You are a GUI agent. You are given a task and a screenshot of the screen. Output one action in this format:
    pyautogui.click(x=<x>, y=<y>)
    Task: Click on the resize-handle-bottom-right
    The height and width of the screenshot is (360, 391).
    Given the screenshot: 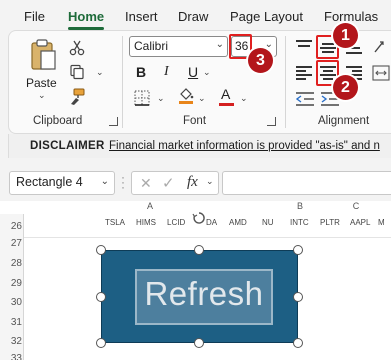 What is the action you would take?
    pyautogui.click(x=298, y=343)
    